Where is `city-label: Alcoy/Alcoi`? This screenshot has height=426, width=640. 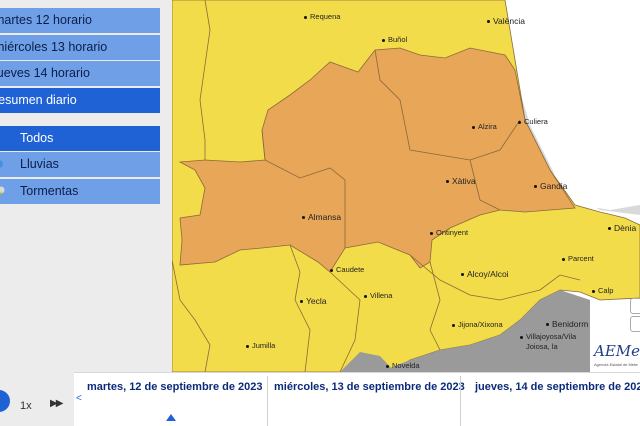 city-label: Alcoy/Alcoi is located at coordinates (485, 274).